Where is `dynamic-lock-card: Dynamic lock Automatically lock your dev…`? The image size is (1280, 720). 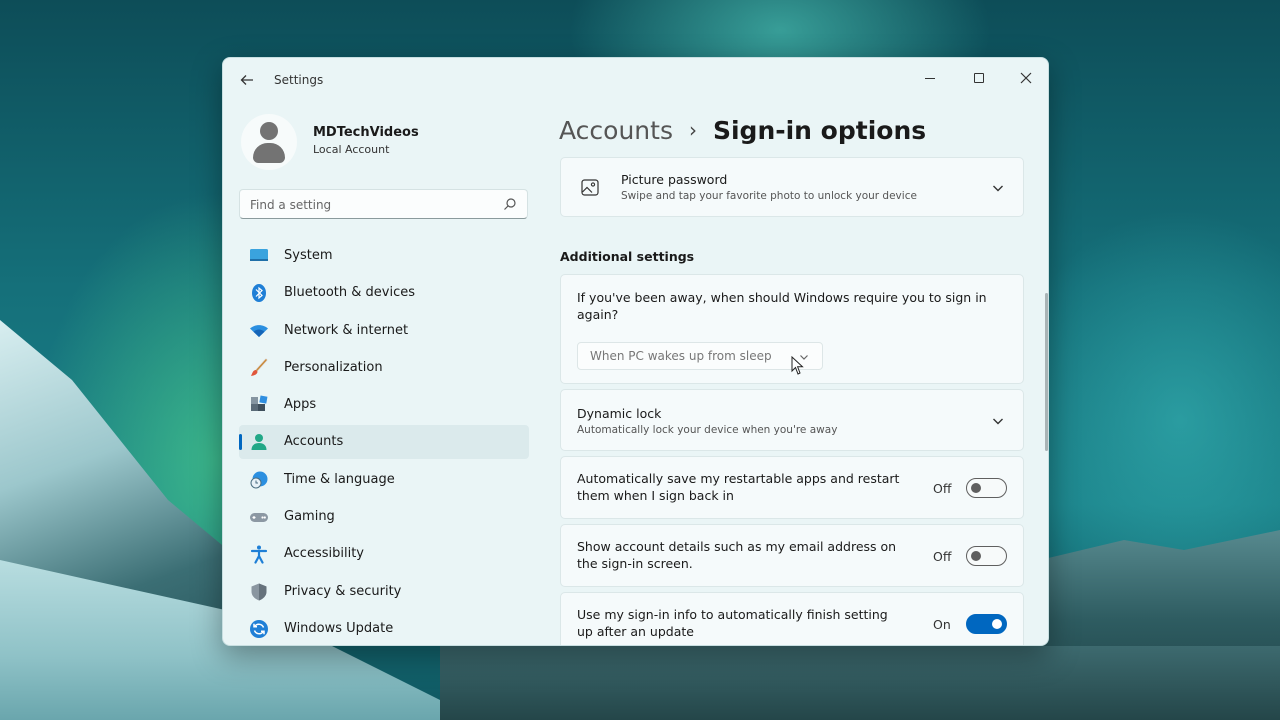 dynamic-lock-card: Dynamic lock Automatically lock your dev… is located at coordinates (792, 420).